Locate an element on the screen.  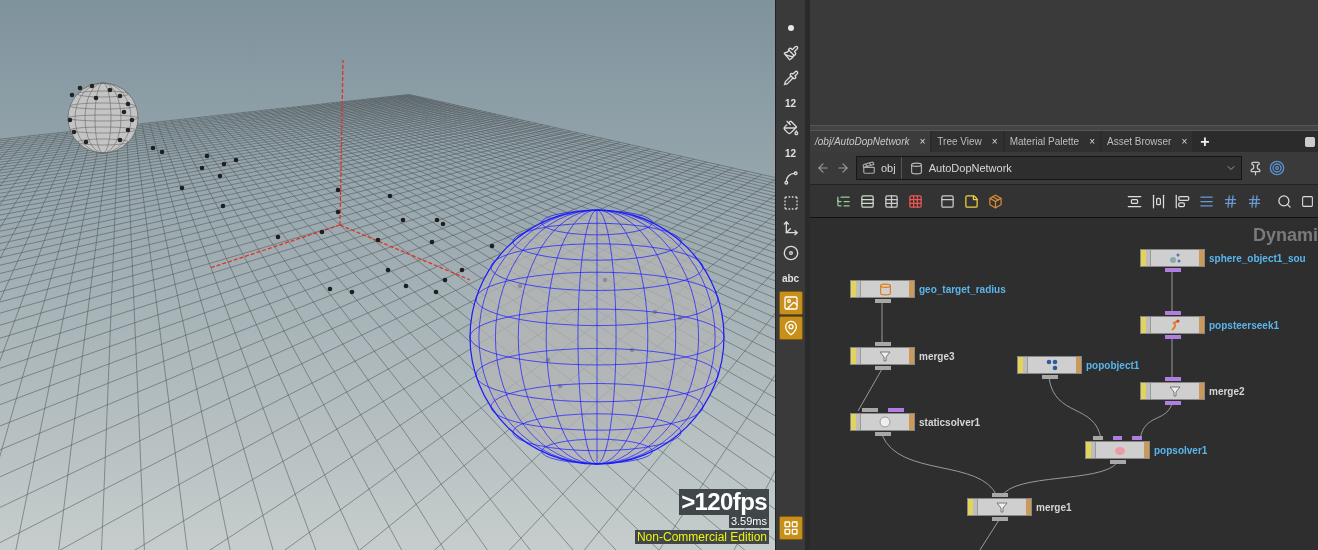
node-label: sphere_object1_sou is located at coordinates (1257, 258).